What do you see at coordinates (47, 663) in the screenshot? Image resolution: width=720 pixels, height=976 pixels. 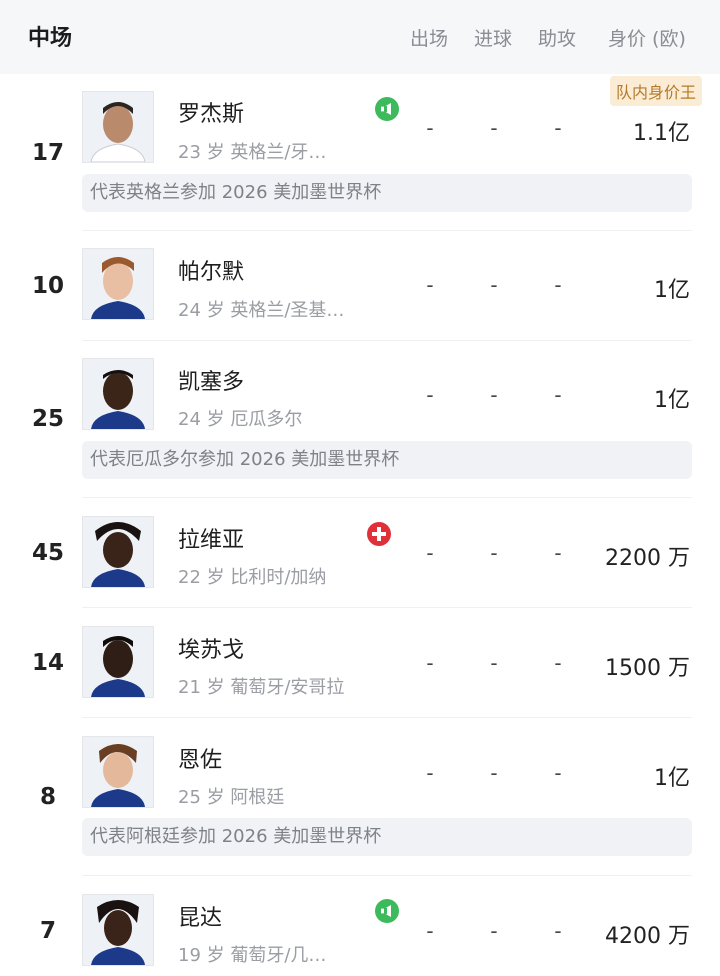 I see `jersey-number: 14` at bounding box center [47, 663].